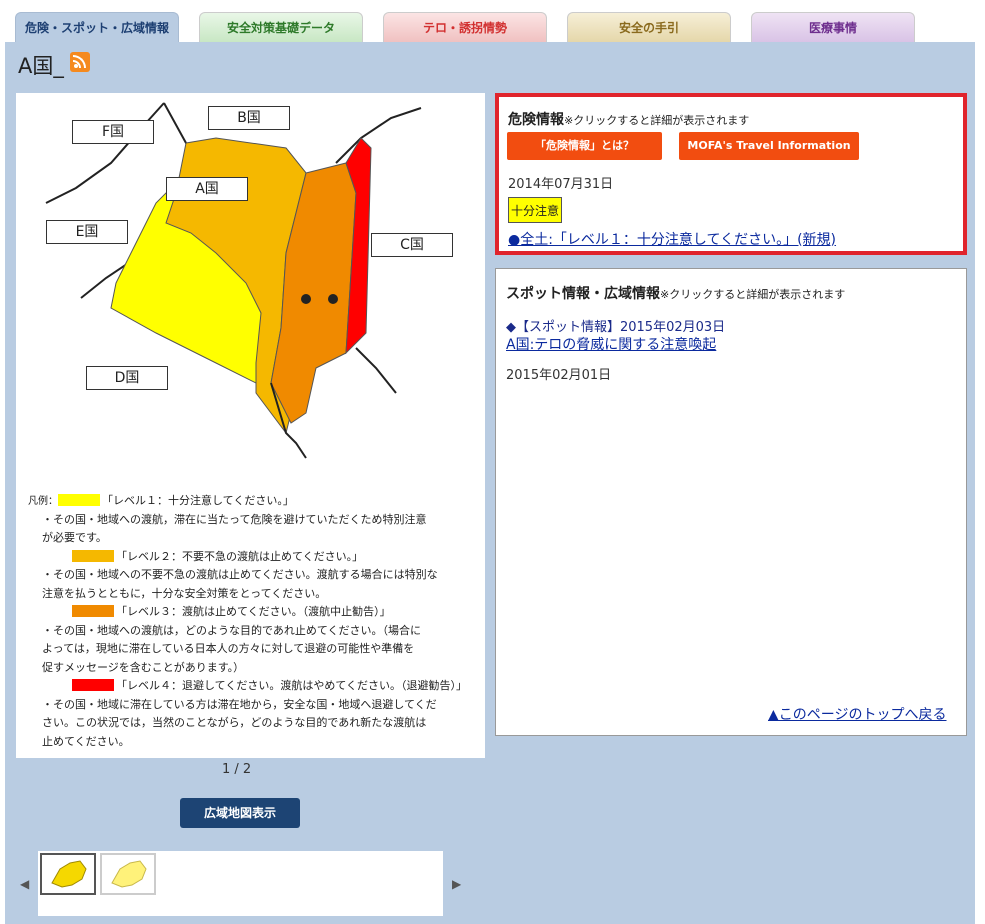 The image size is (985, 924). I want to click on map-label-b: B国, so click(249, 118).